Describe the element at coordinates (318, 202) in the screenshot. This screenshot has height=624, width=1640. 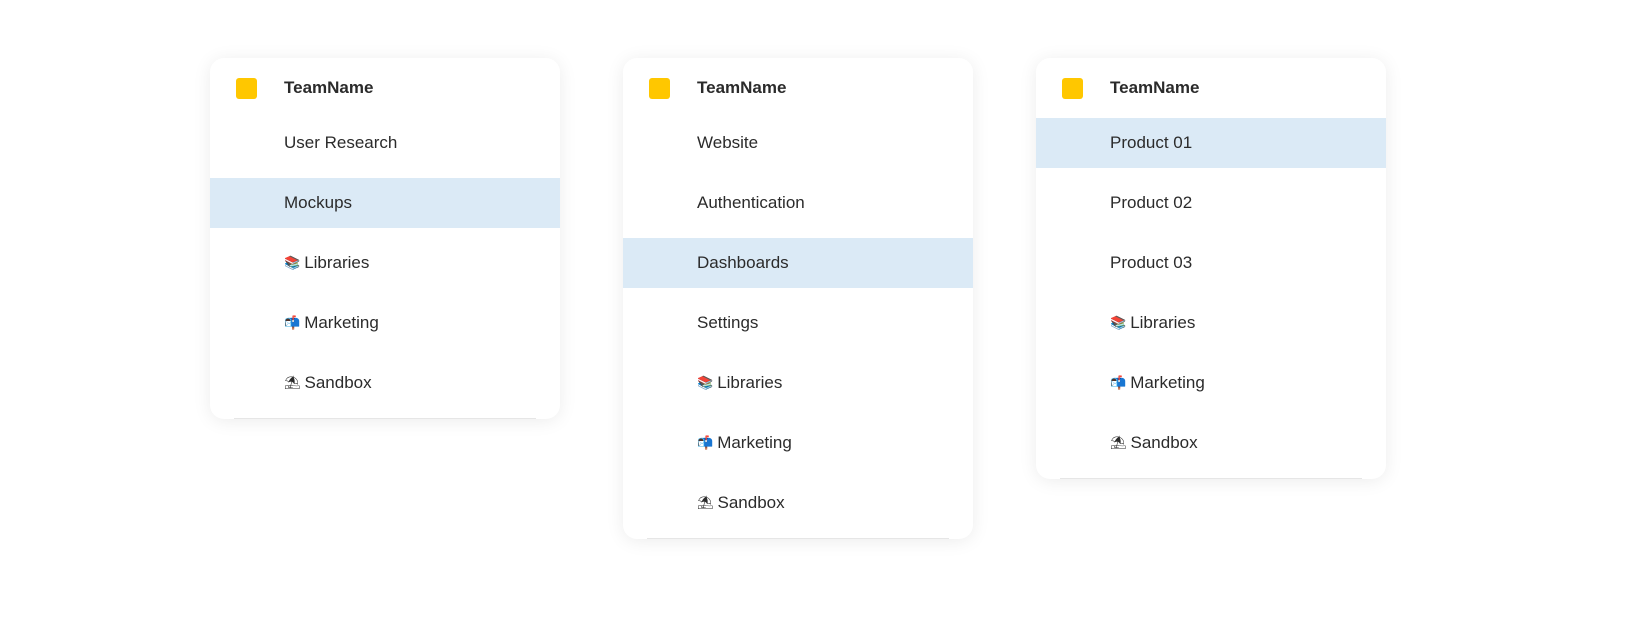
I see `project-item-label: Mockups` at that location.